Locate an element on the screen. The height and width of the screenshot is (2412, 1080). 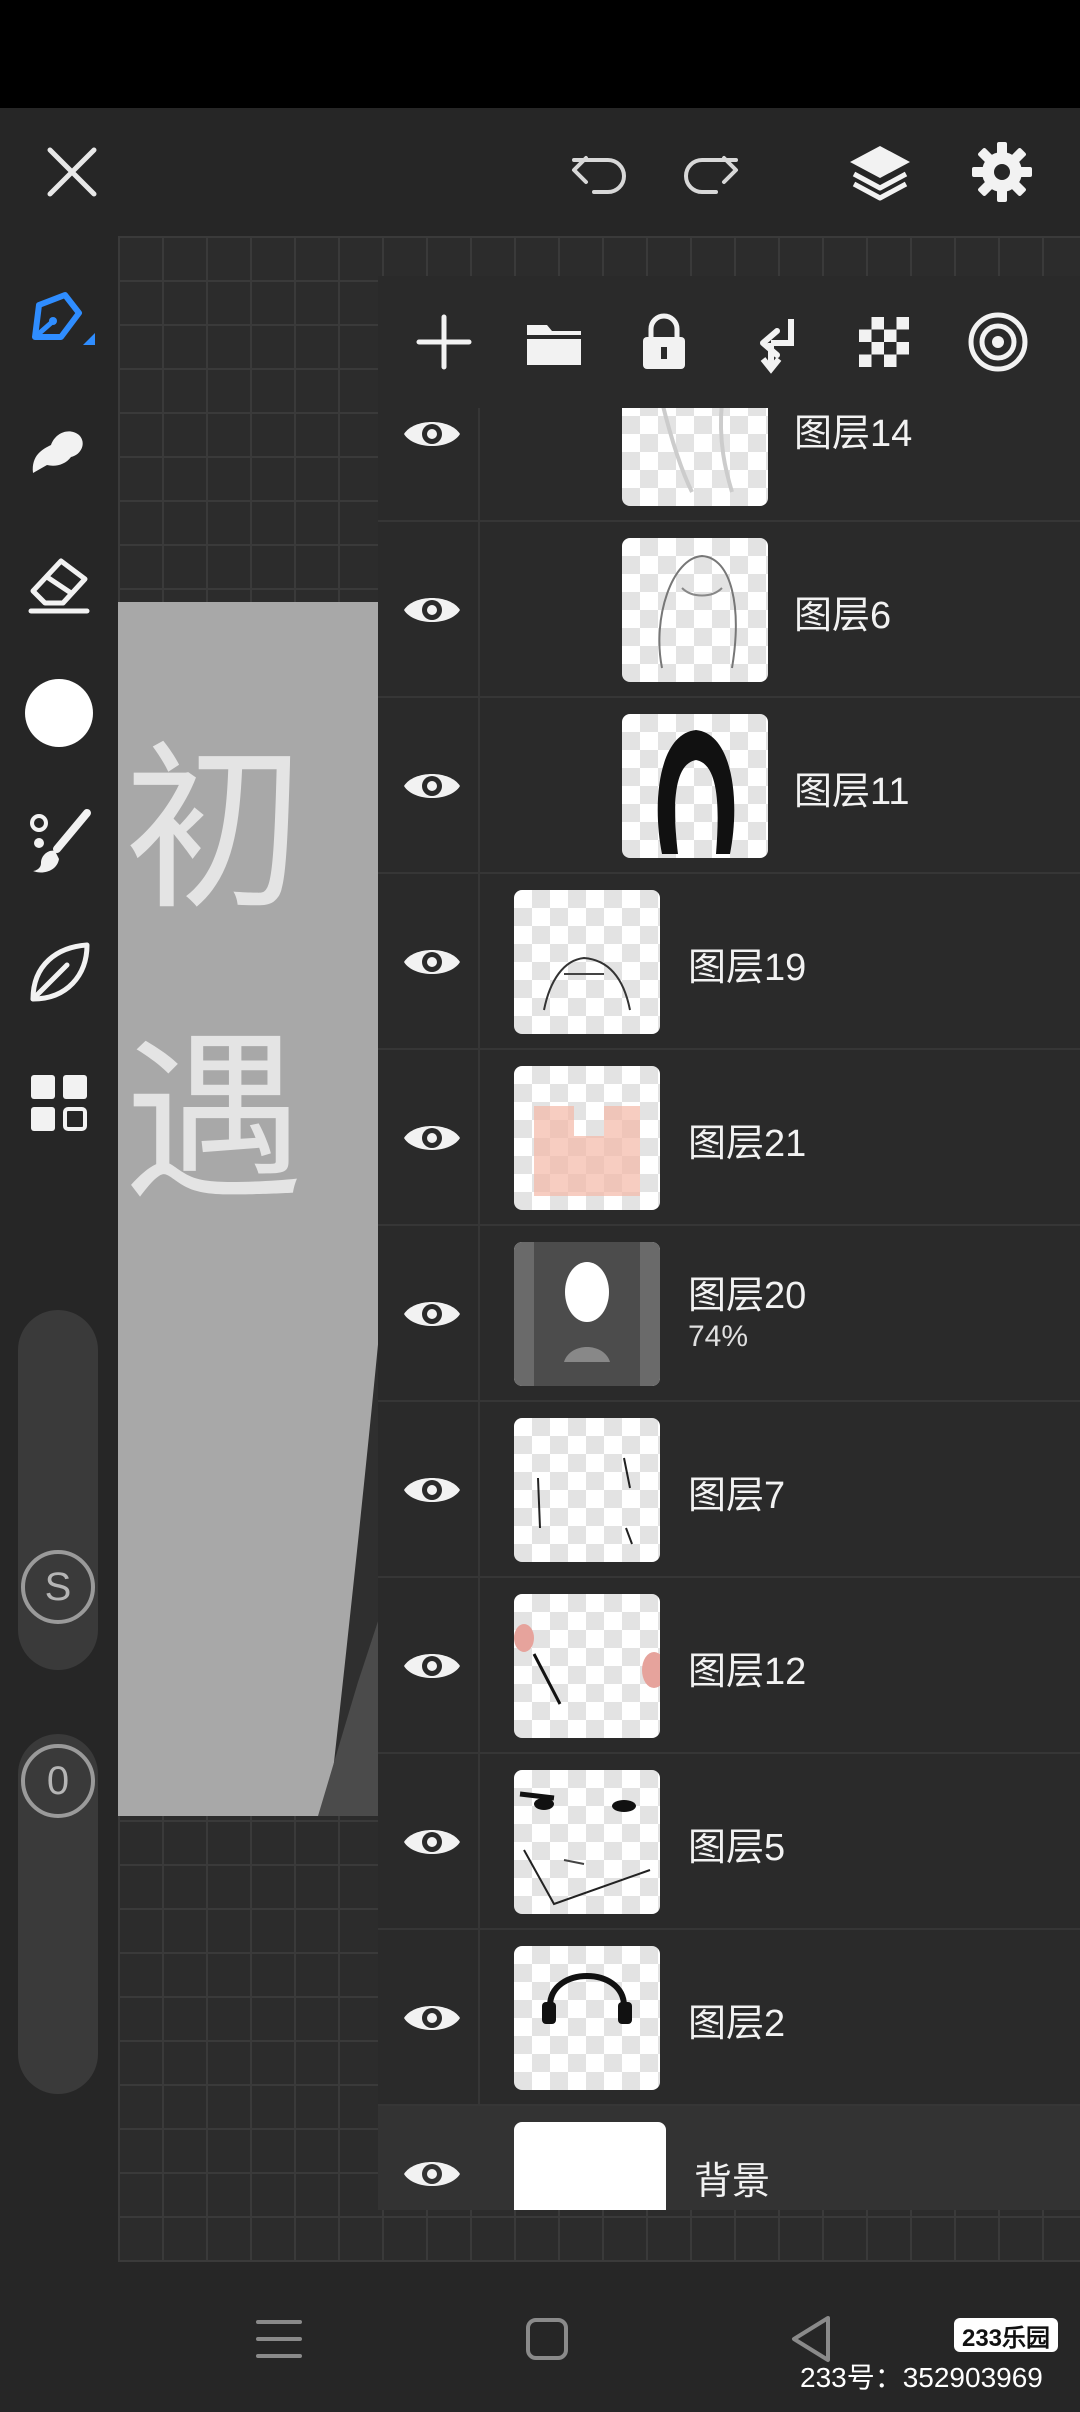
add-layer-icon is located at coordinates (444, 342).